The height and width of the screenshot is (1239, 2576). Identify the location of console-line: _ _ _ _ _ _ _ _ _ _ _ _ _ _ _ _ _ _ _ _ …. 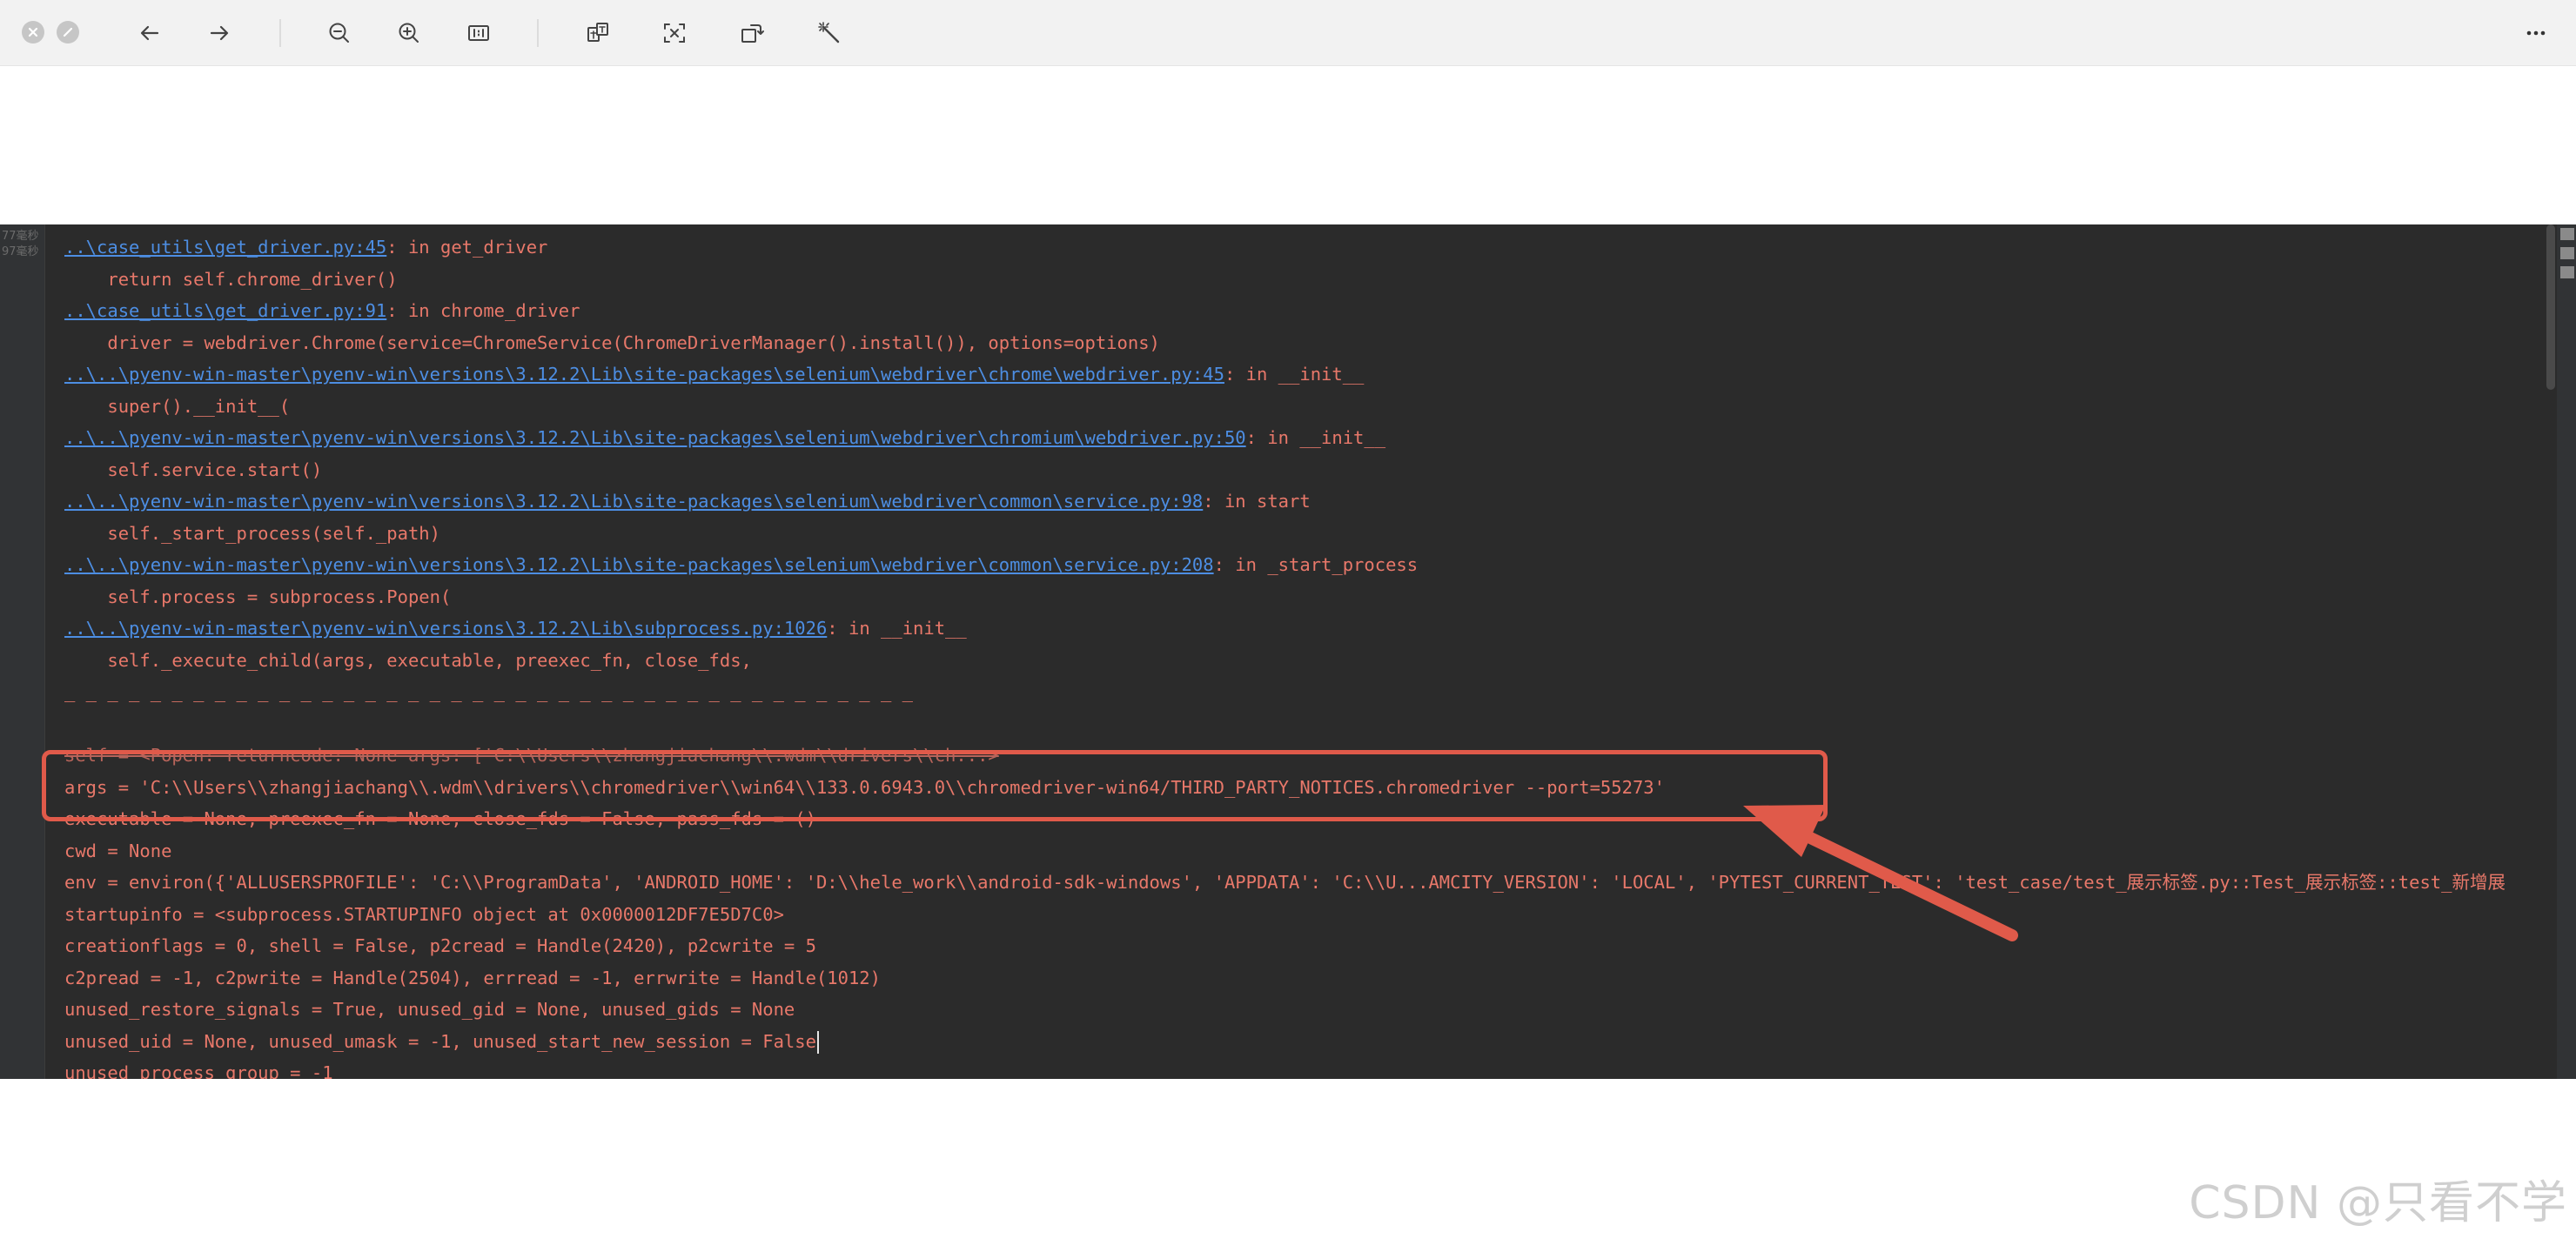
(489, 691).